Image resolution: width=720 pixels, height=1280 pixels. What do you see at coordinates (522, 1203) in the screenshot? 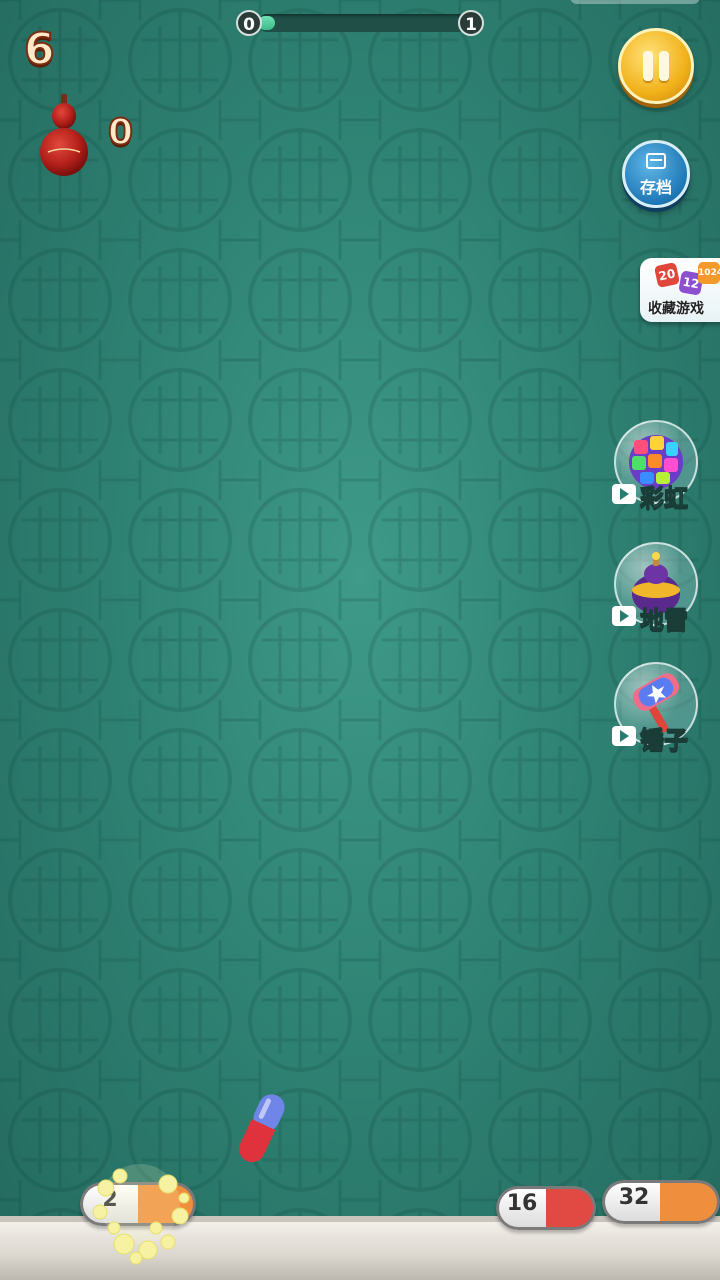
I see `tray-capsule-value: 16` at bounding box center [522, 1203].